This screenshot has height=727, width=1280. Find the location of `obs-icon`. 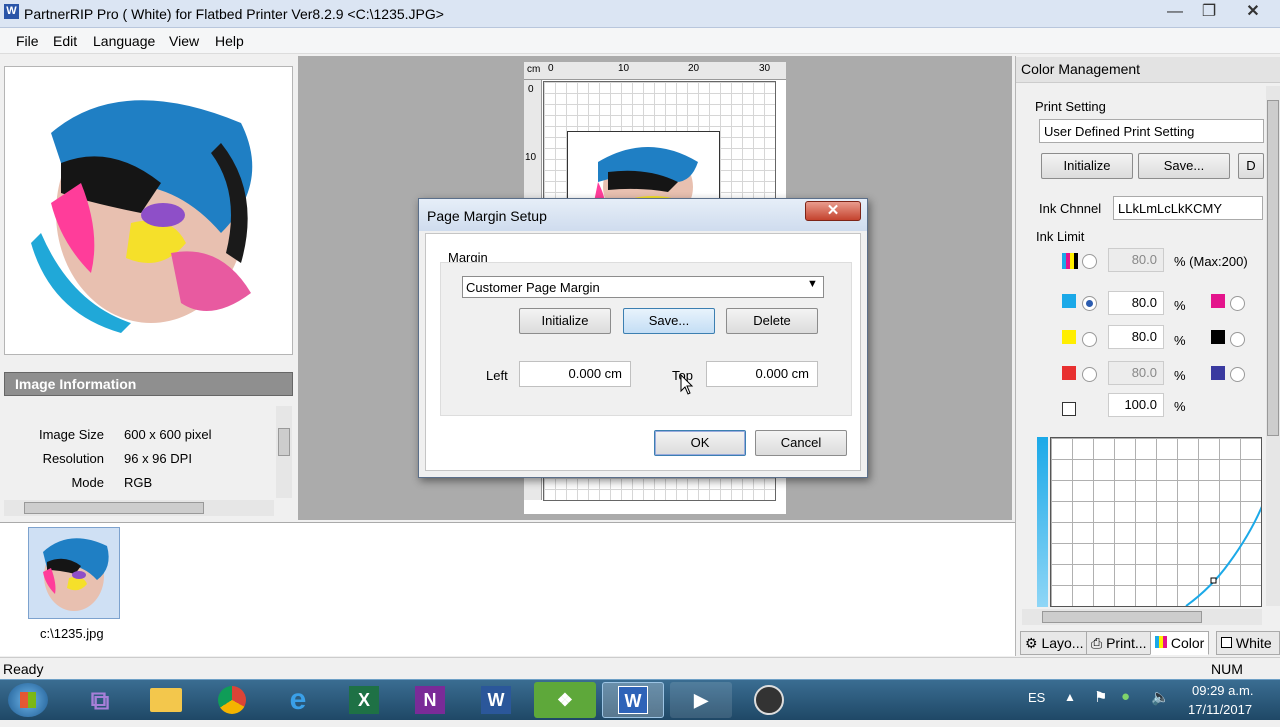

obs-icon is located at coordinates (769, 700).